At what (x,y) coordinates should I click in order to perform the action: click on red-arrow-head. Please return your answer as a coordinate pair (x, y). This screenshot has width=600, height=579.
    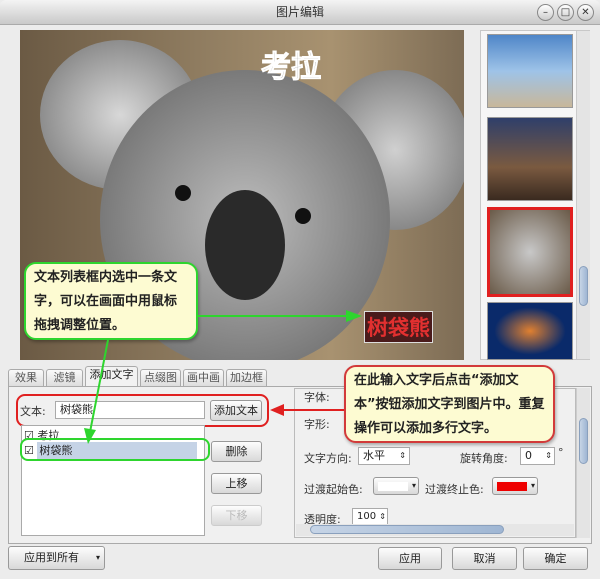
    Looking at the image, I should click on (277, 410).